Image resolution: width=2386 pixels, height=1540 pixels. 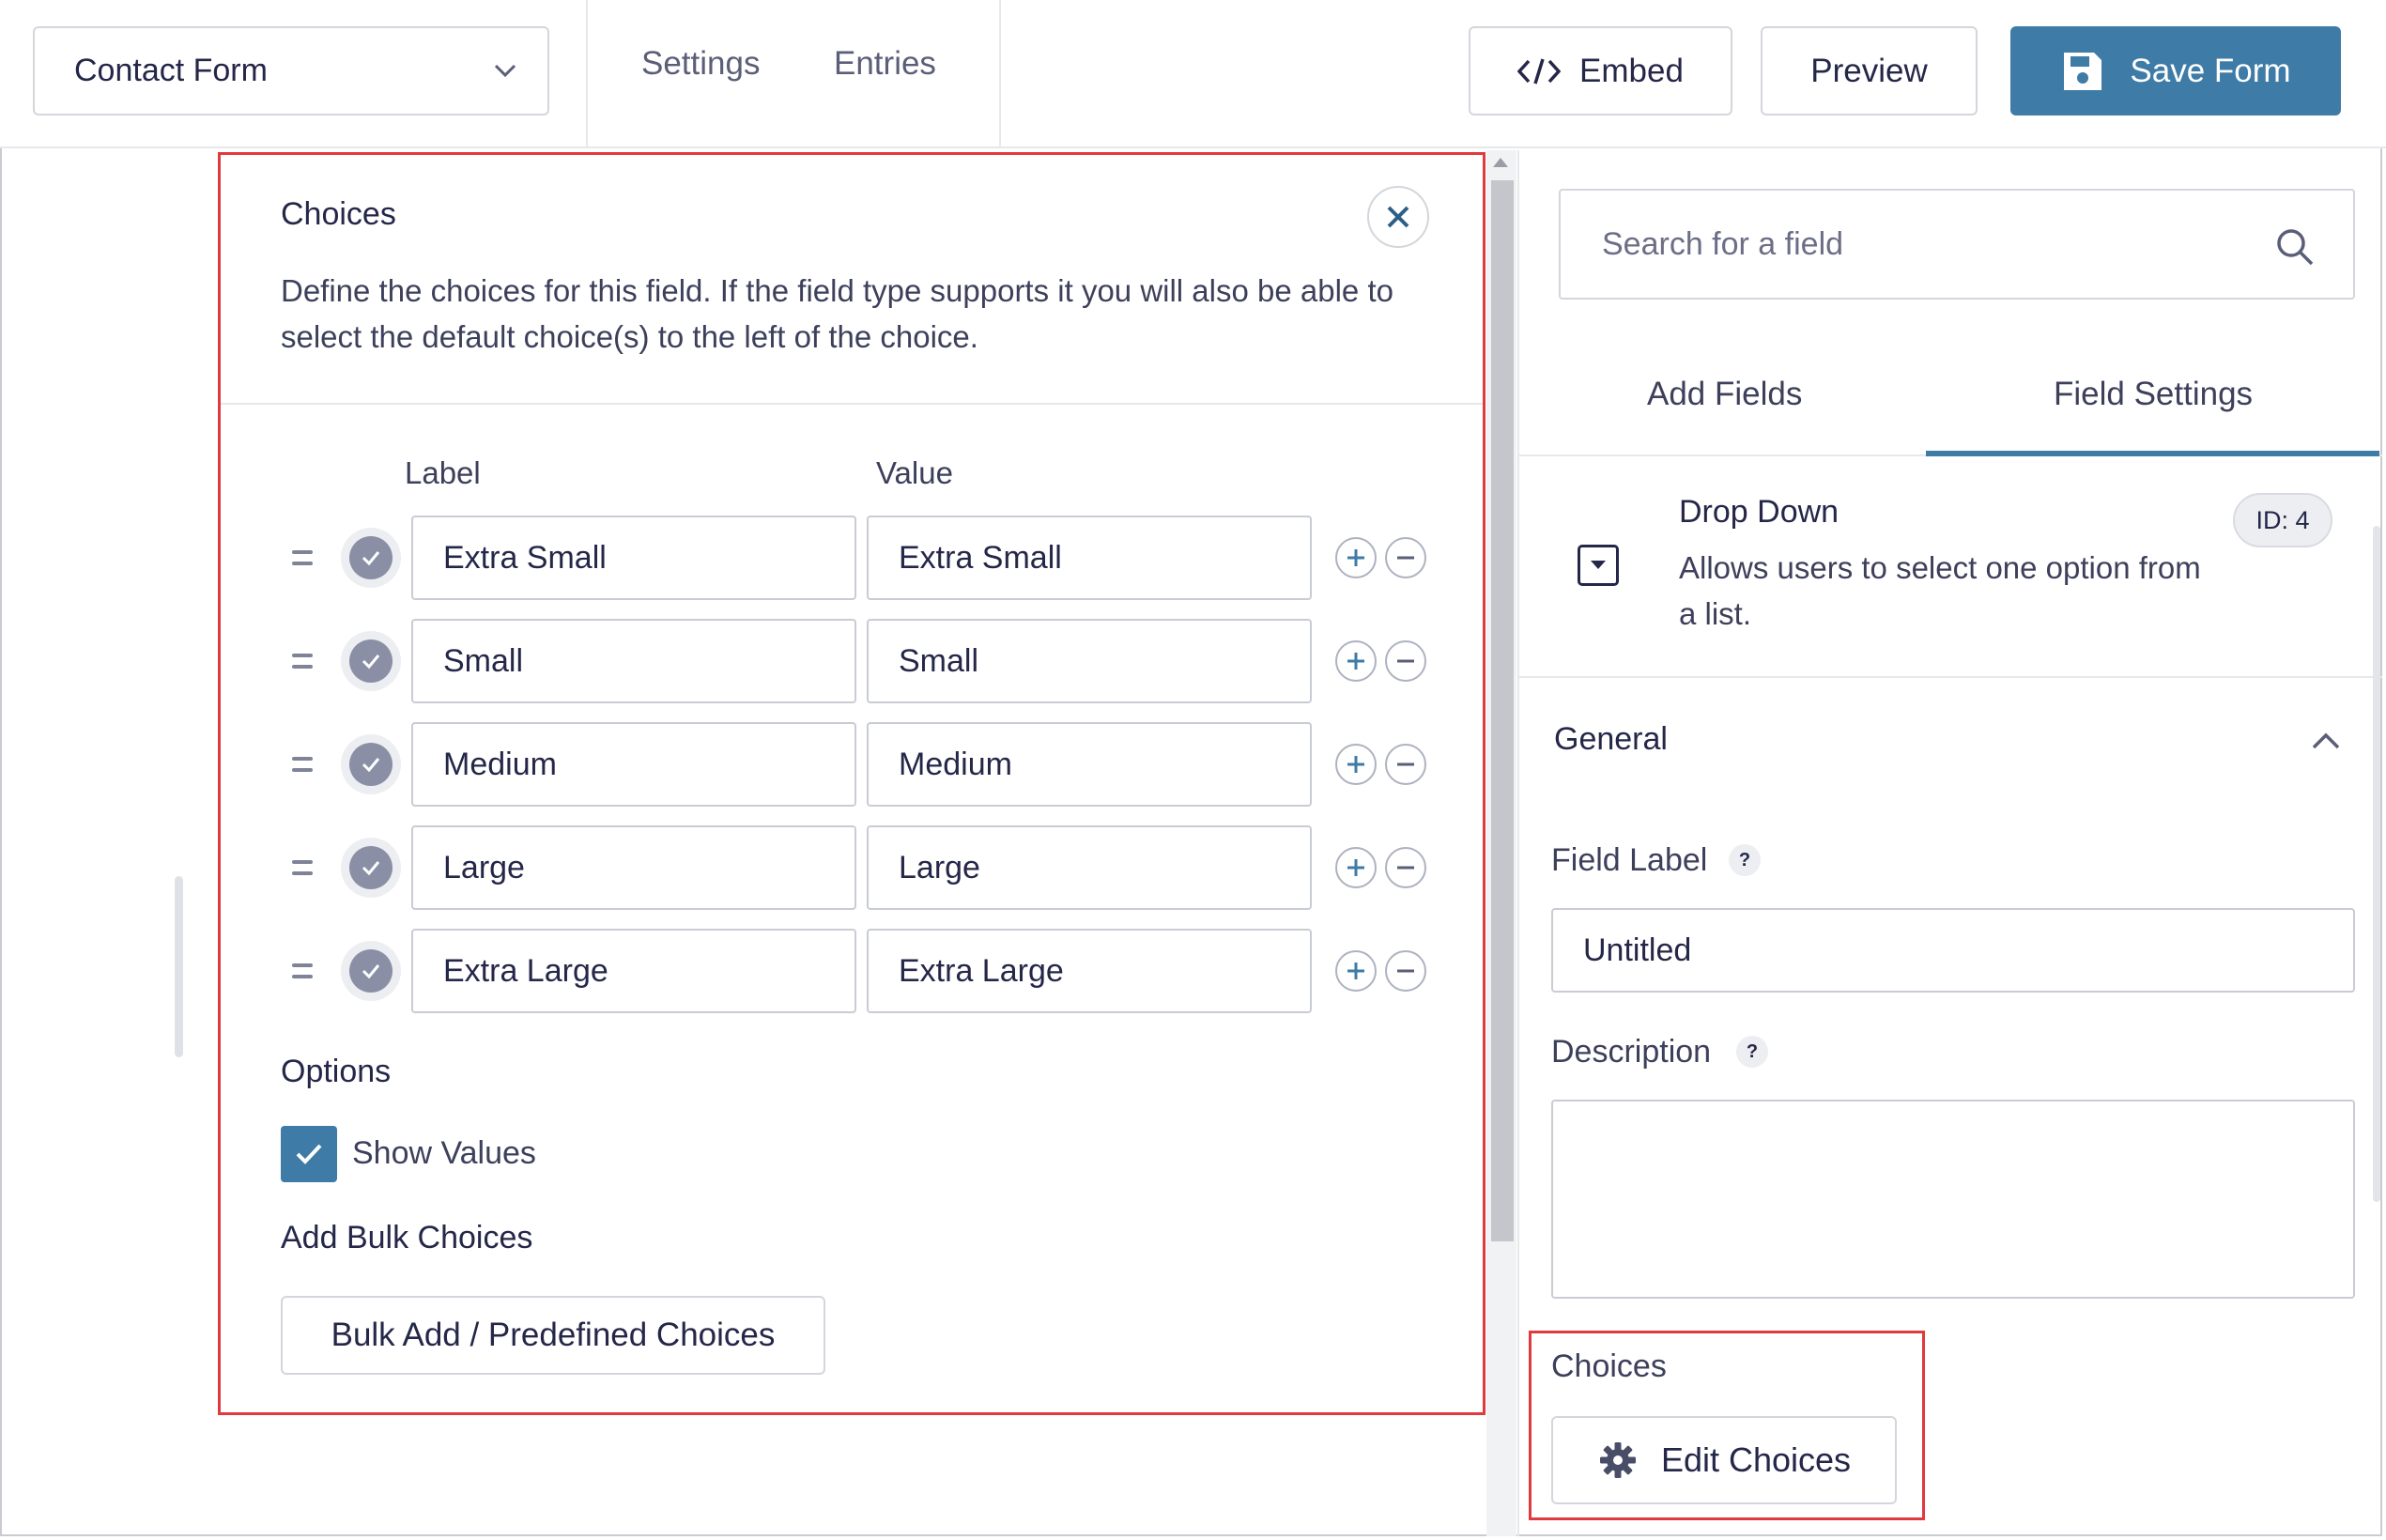 What do you see at coordinates (444, 1153) in the screenshot?
I see `show-values-label: Show Values` at bounding box center [444, 1153].